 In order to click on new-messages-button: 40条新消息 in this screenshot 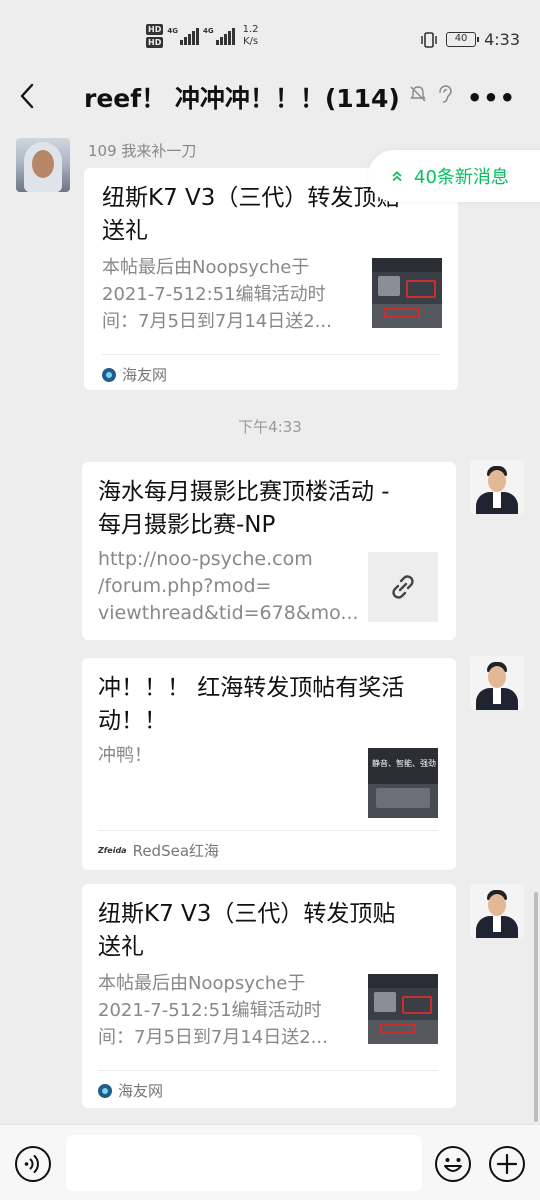, I will do `click(454, 176)`.